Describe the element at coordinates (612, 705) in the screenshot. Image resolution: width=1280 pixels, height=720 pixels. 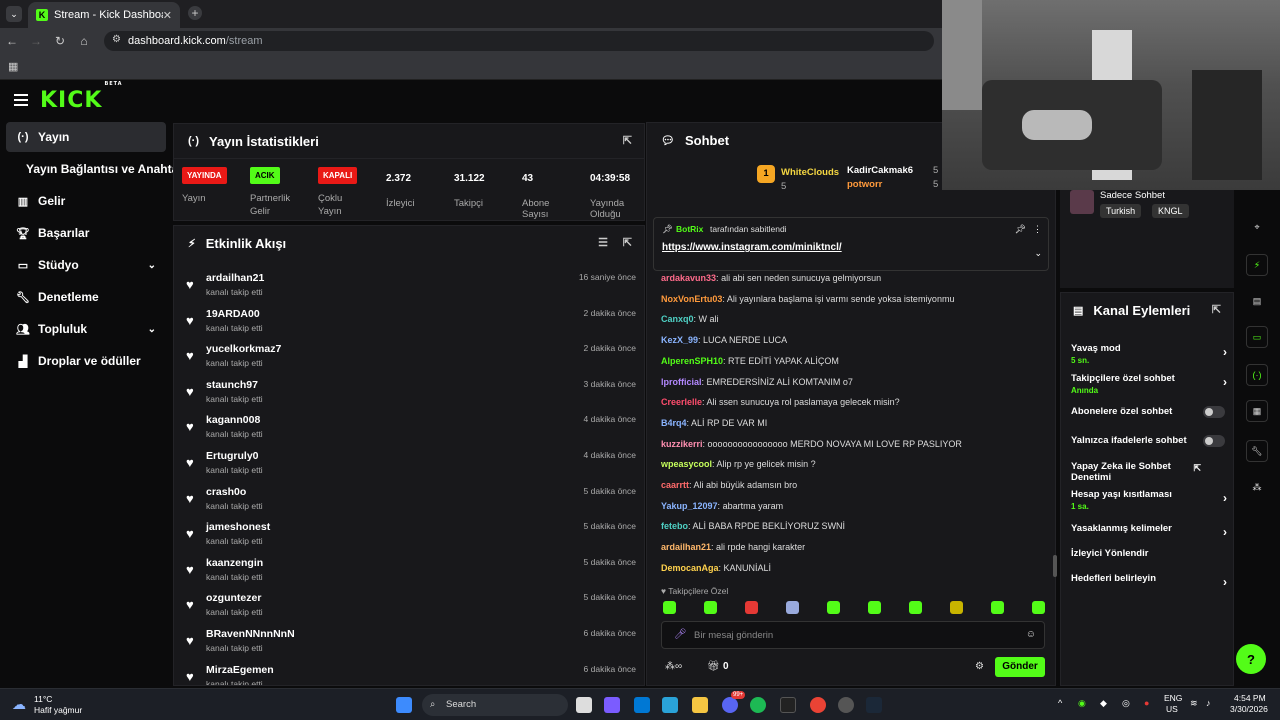
I see `copilot-icon` at that location.